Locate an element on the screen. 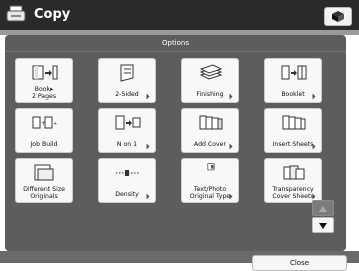  transparency-cover-sheets-icon is located at coordinates (294, 172).